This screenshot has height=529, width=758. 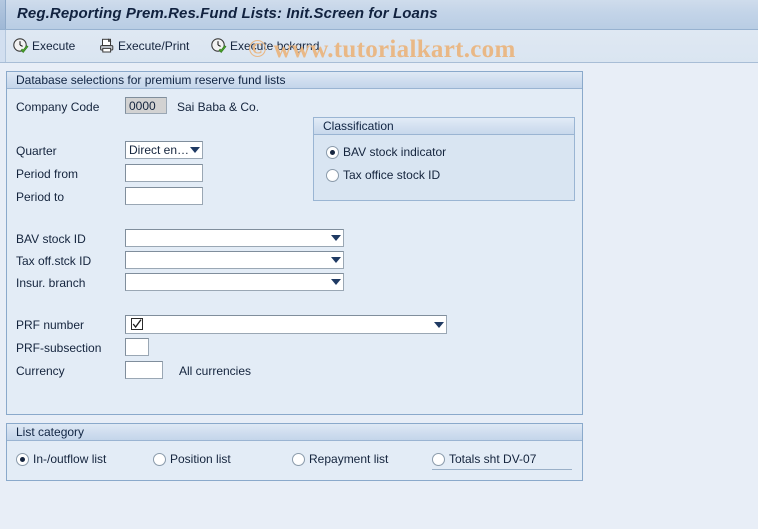 I want to click on company-code-label: Company Code, so click(x=58, y=107).